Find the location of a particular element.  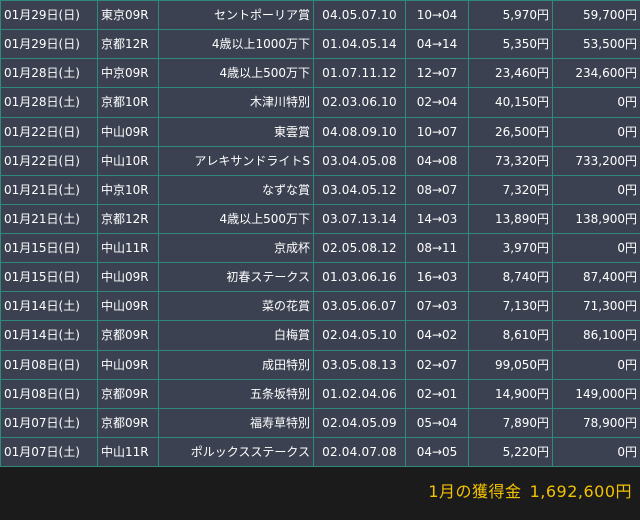

venue-cell: 京都12R is located at coordinates (128, 44).